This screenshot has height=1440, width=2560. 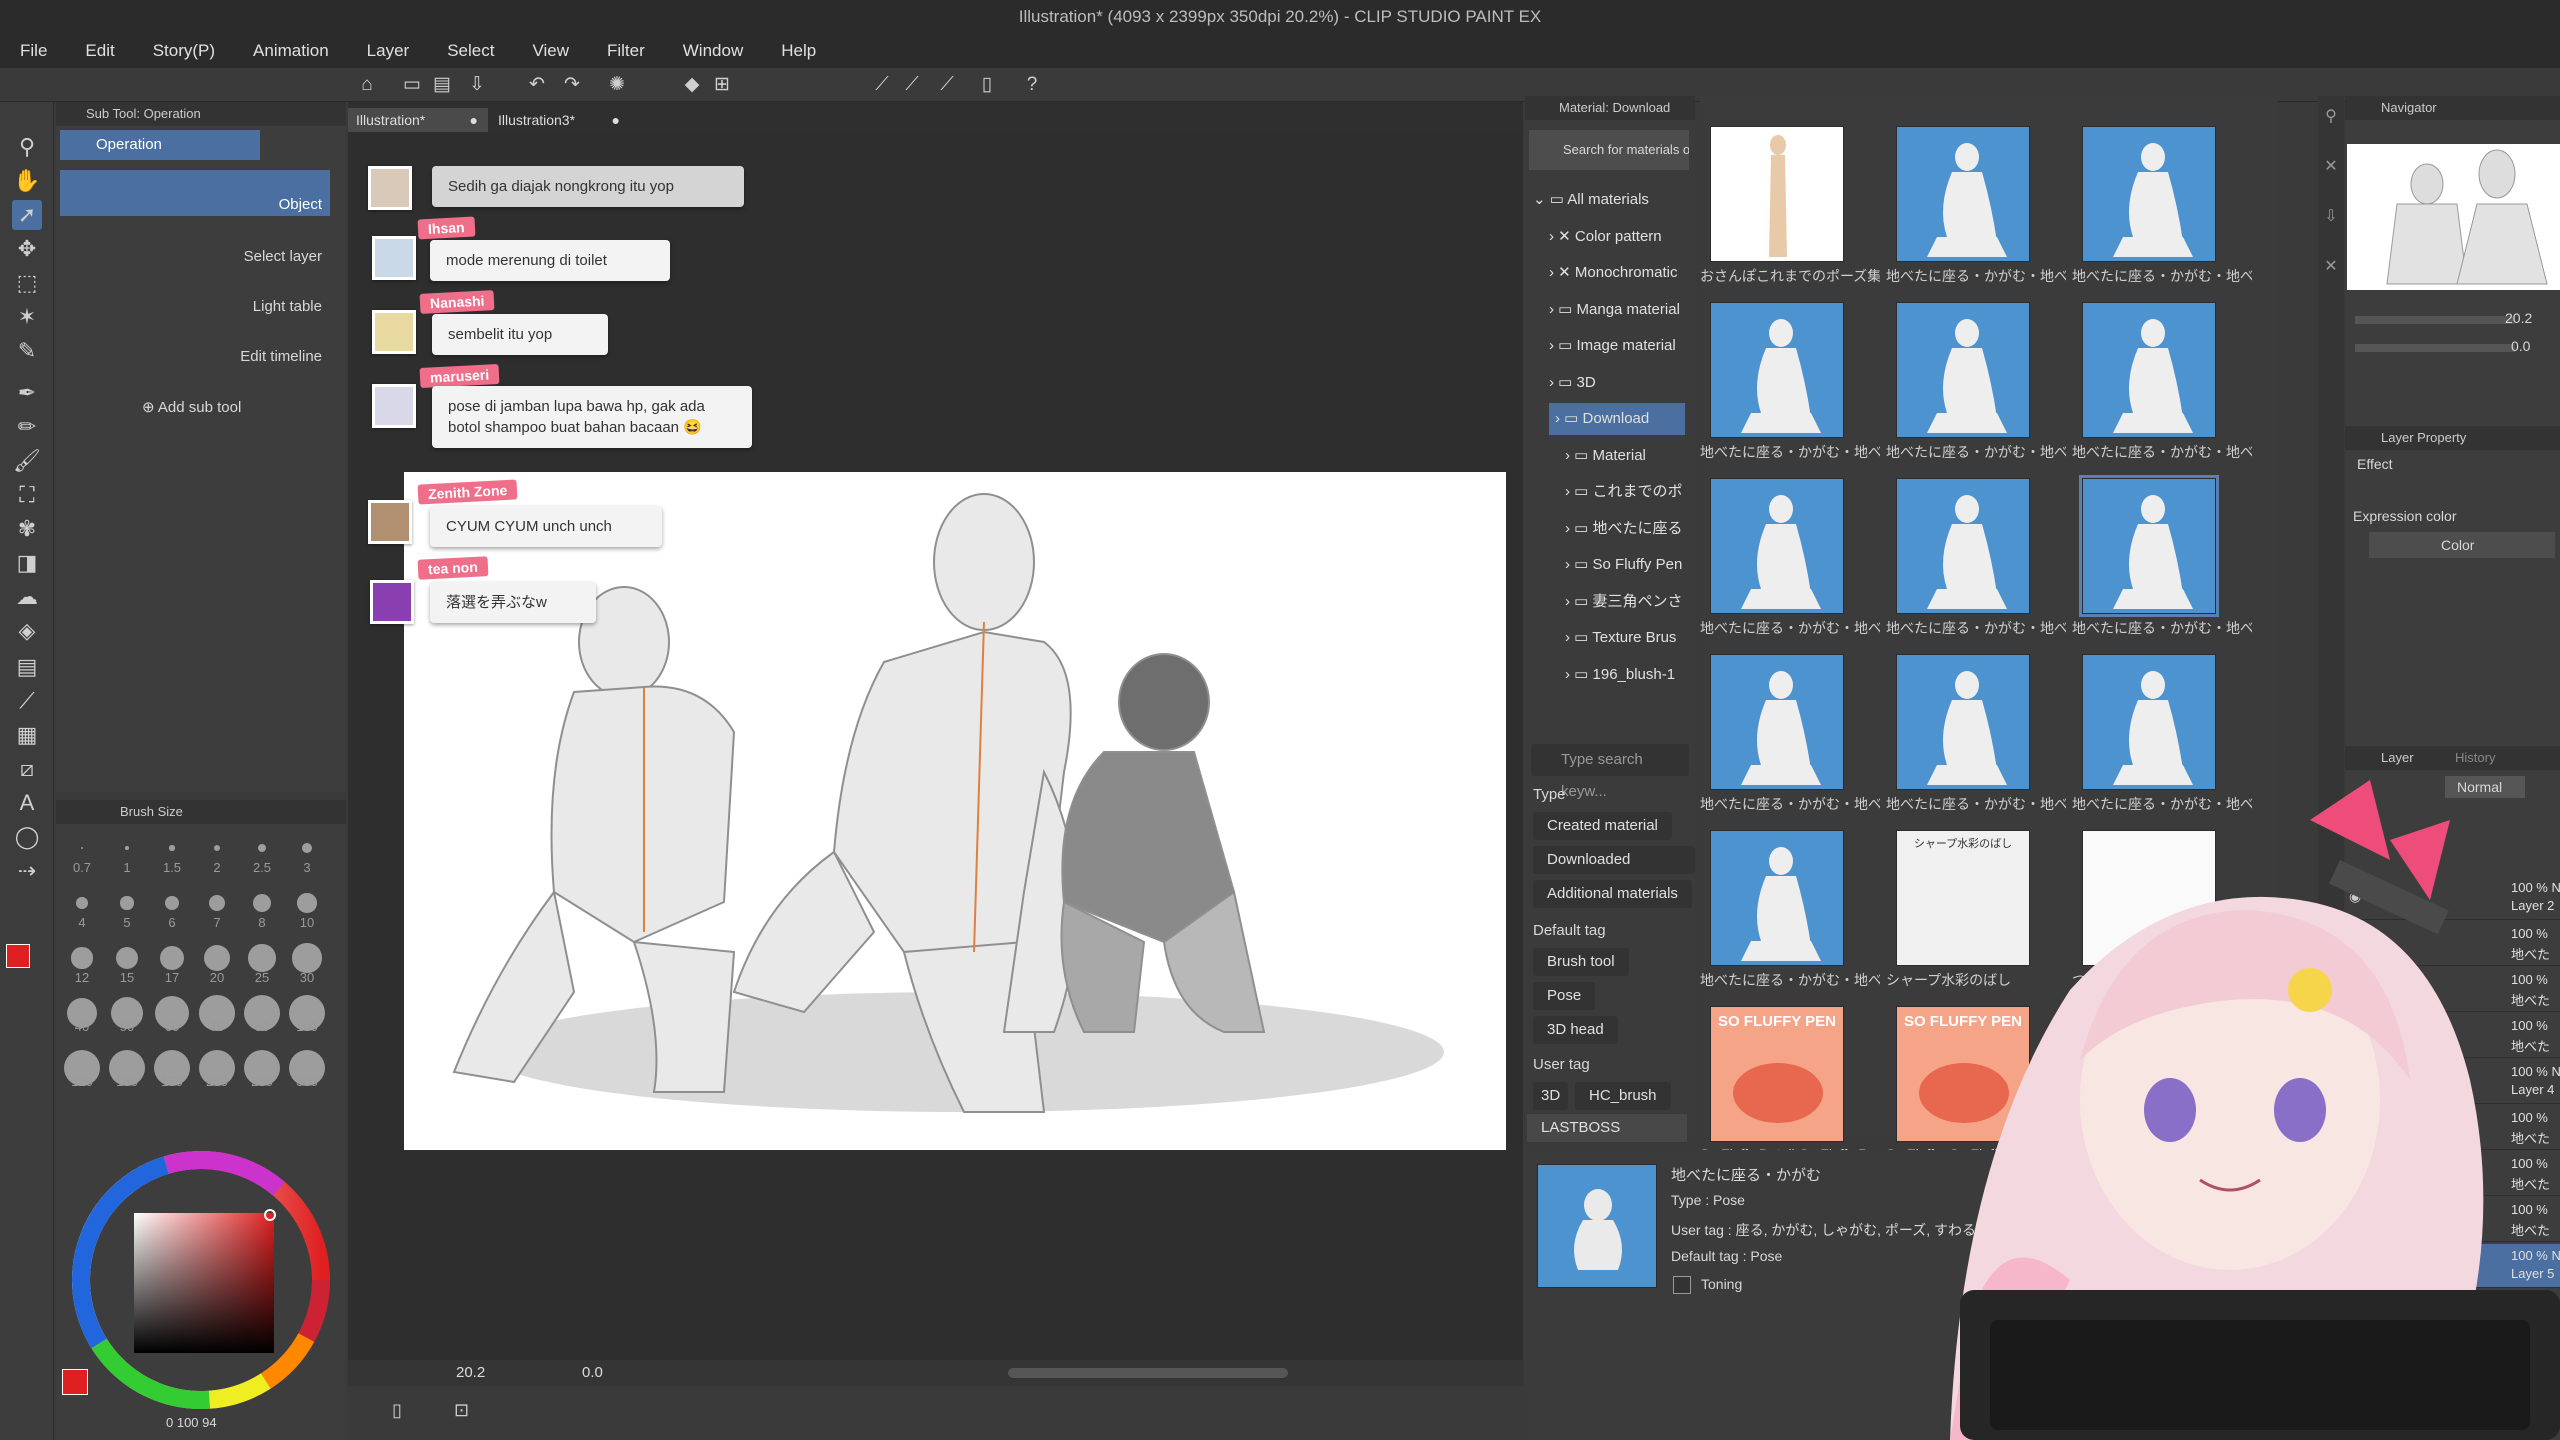 What do you see at coordinates (172, 967) in the screenshot?
I see `brush-size-option: 17` at bounding box center [172, 967].